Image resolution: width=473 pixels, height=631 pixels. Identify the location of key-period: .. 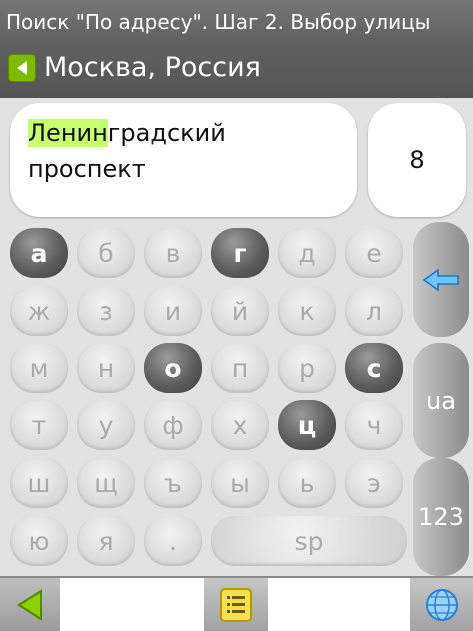
(173, 541).